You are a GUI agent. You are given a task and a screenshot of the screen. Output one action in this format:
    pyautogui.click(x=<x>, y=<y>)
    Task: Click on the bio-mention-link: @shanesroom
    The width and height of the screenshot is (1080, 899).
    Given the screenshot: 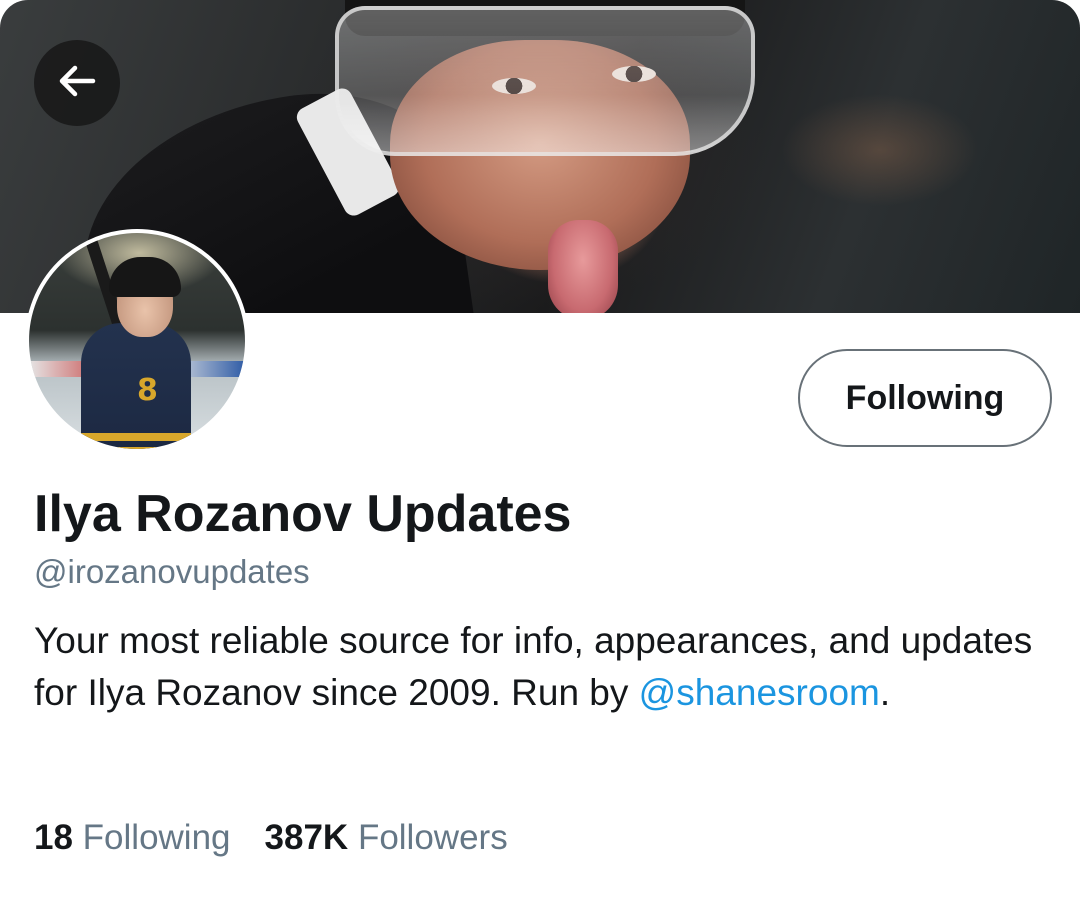 What is the action you would take?
    pyautogui.click(x=759, y=692)
    